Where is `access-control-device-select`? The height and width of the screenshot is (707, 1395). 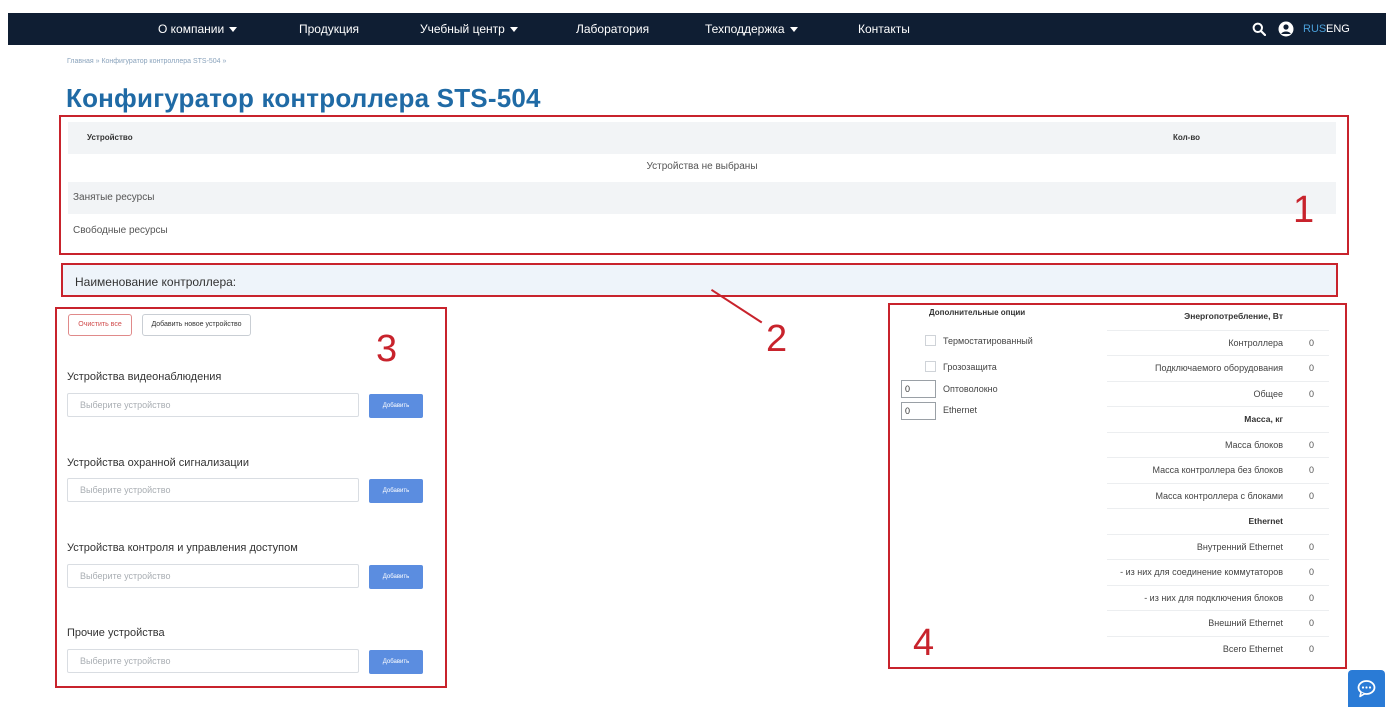 access-control-device-select is located at coordinates (213, 576).